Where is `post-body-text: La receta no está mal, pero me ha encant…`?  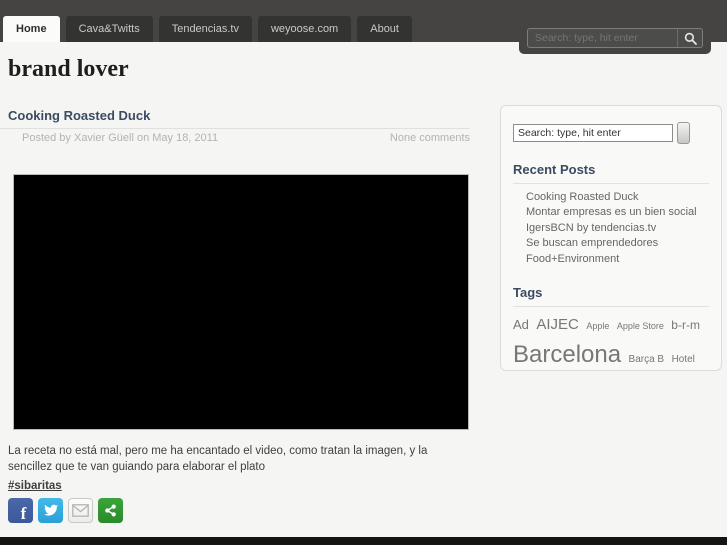 post-body-text: La receta no está mal, pero me ha encant… is located at coordinates (218, 459).